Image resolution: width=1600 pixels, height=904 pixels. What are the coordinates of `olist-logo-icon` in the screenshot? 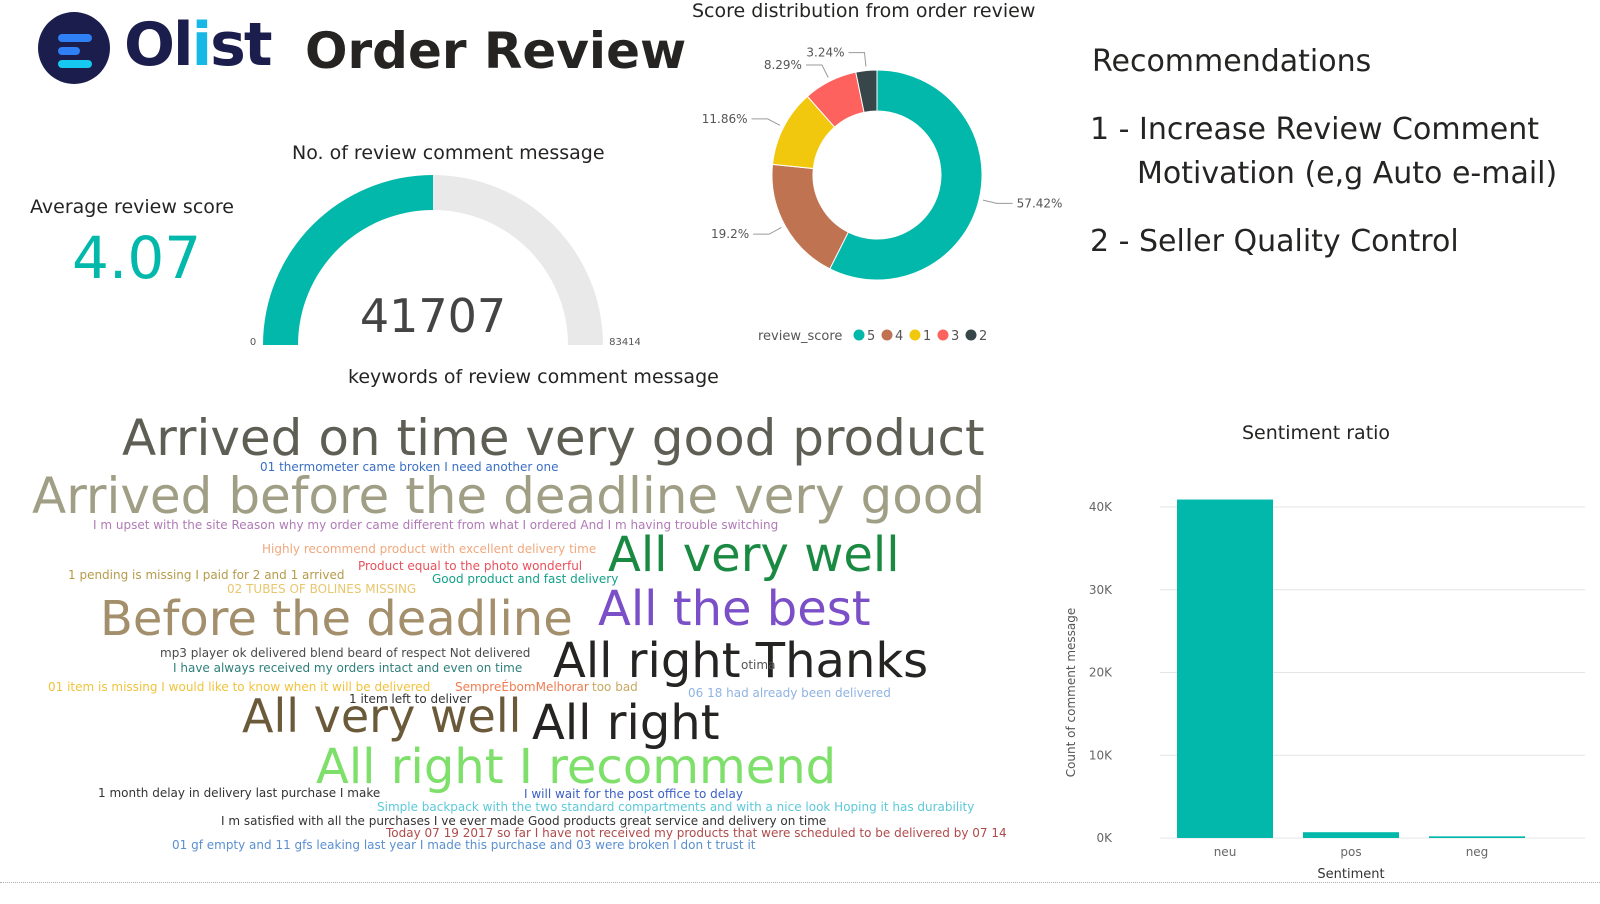 It's located at (74, 48).